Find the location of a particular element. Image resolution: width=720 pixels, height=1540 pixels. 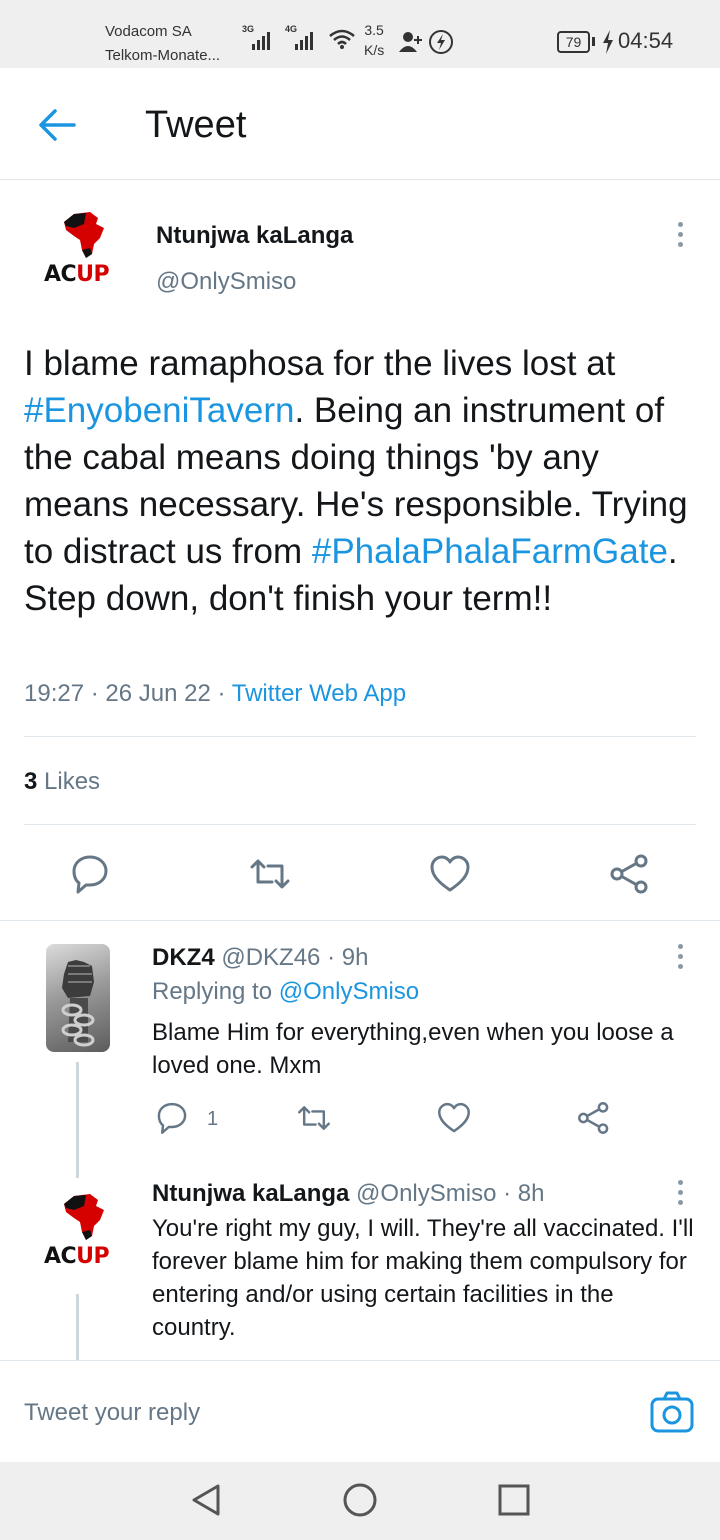

reply-header: DKZ4 @DKZ46 · 9h is located at coordinates (260, 957).